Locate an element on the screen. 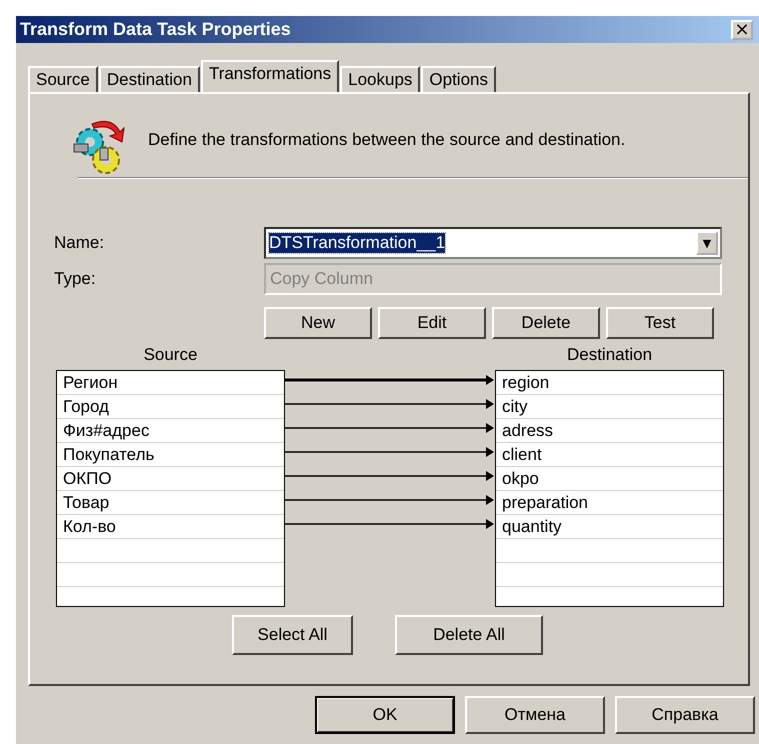 The width and height of the screenshot is (759, 744). dialog-button: Справка is located at coordinates (685, 715).